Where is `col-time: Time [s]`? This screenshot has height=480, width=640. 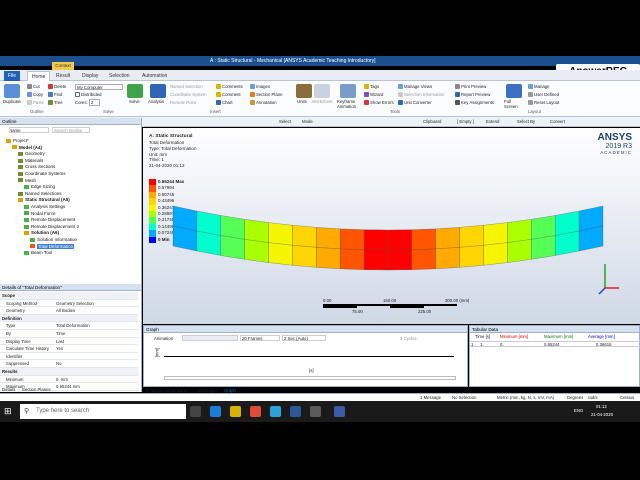
col-time: Time [s] is located at coordinates (485, 336).